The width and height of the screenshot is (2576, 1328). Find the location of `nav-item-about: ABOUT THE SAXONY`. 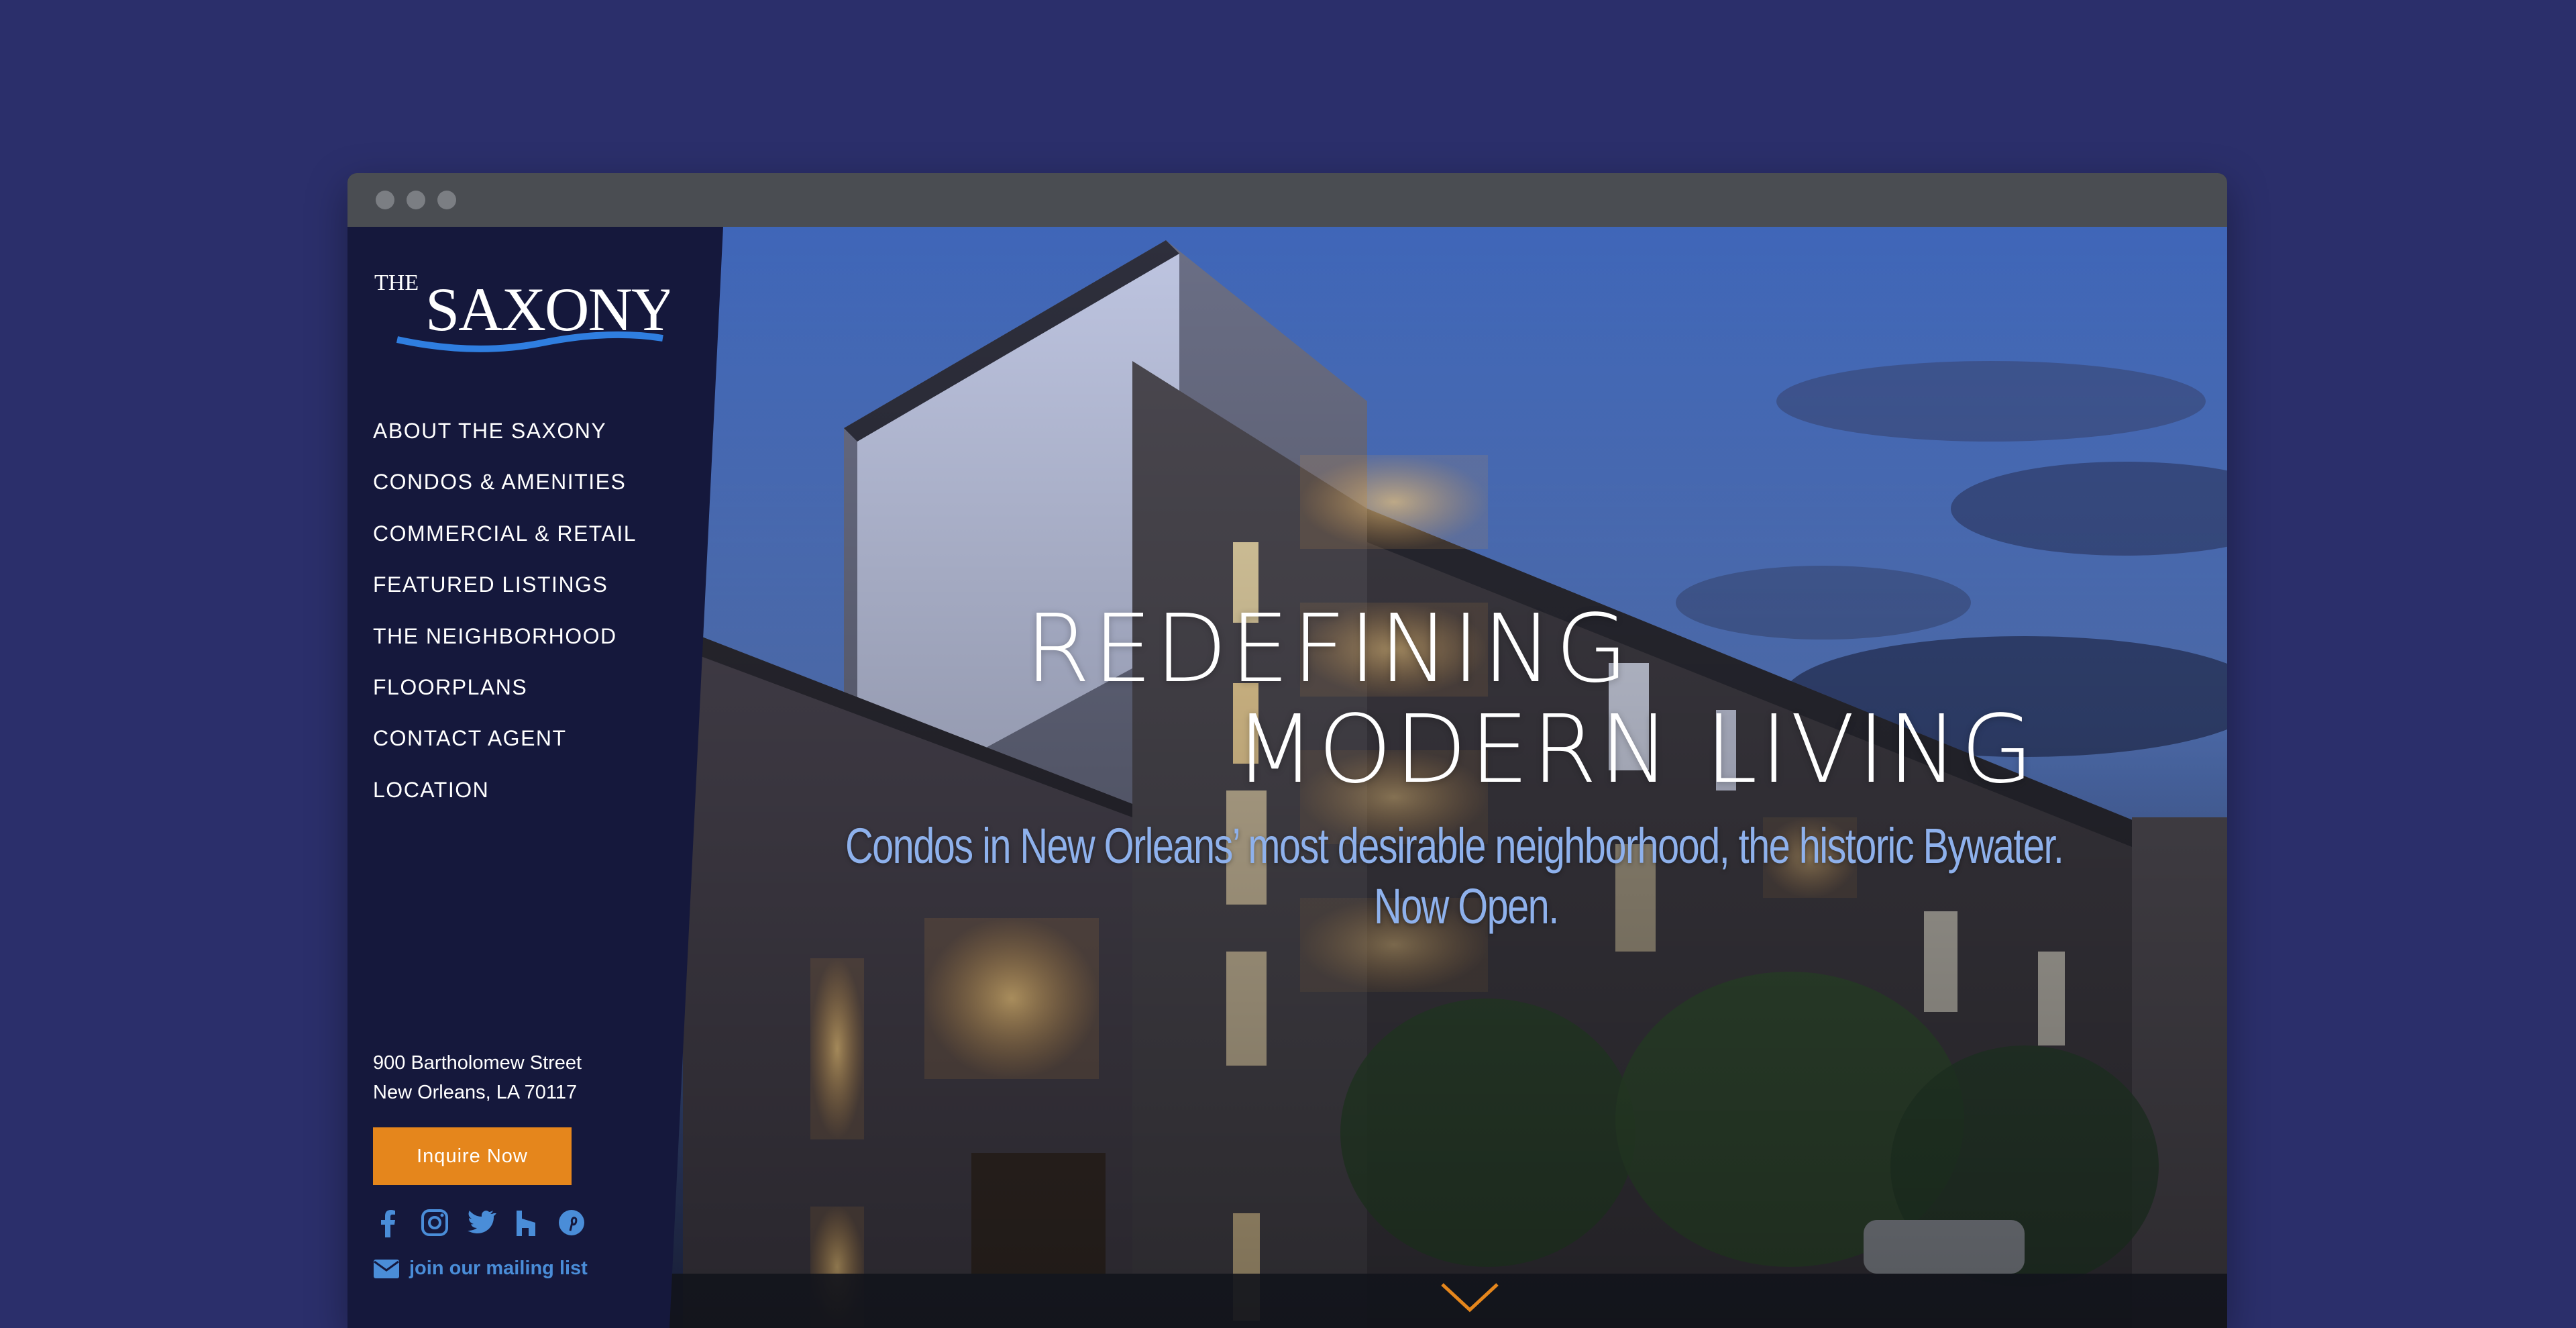

nav-item-about: ABOUT THE SAXONY is located at coordinates (505, 442).